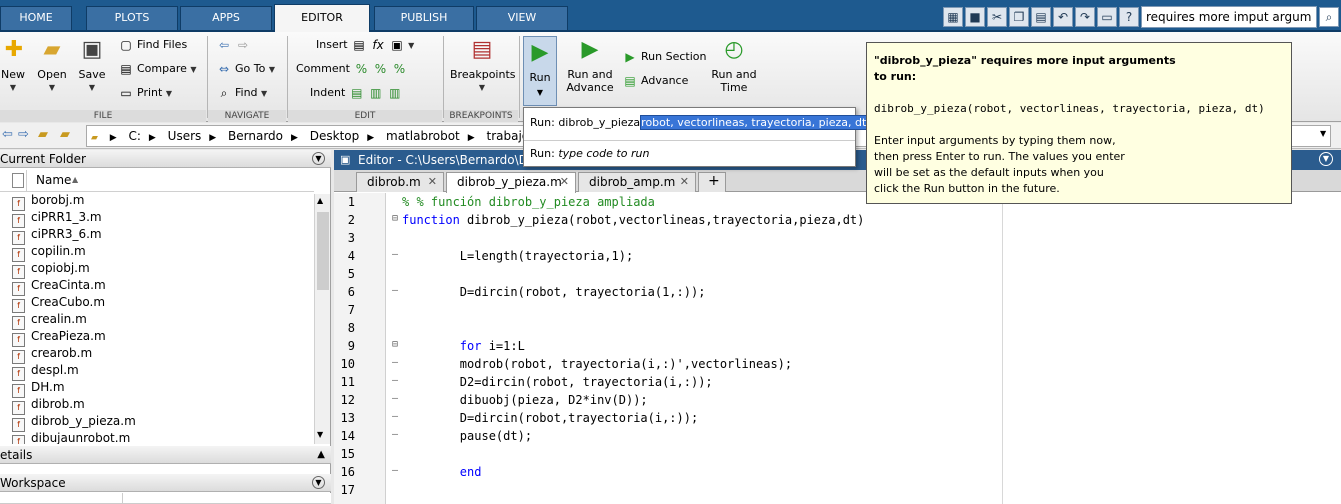 The height and width of the screenshot is (504, 1341). What do you see at coordinates (157, 252) in the screenshot?
I see `file-list-item: f copilin.m` at bounding box center [157, 252].